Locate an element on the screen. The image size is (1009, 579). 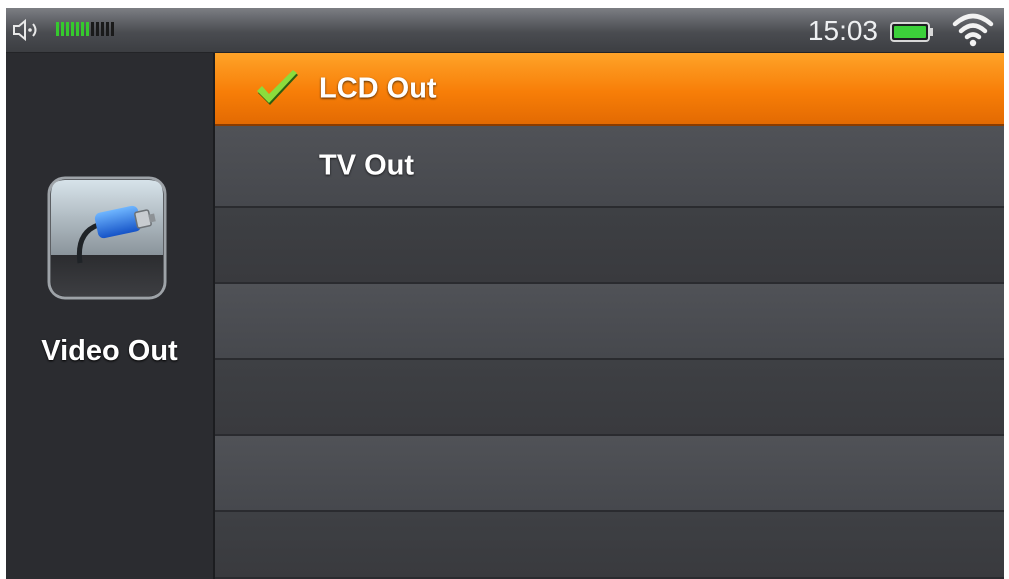
menu-item-tv-out: TV Out is located at coordinates (609, 167).